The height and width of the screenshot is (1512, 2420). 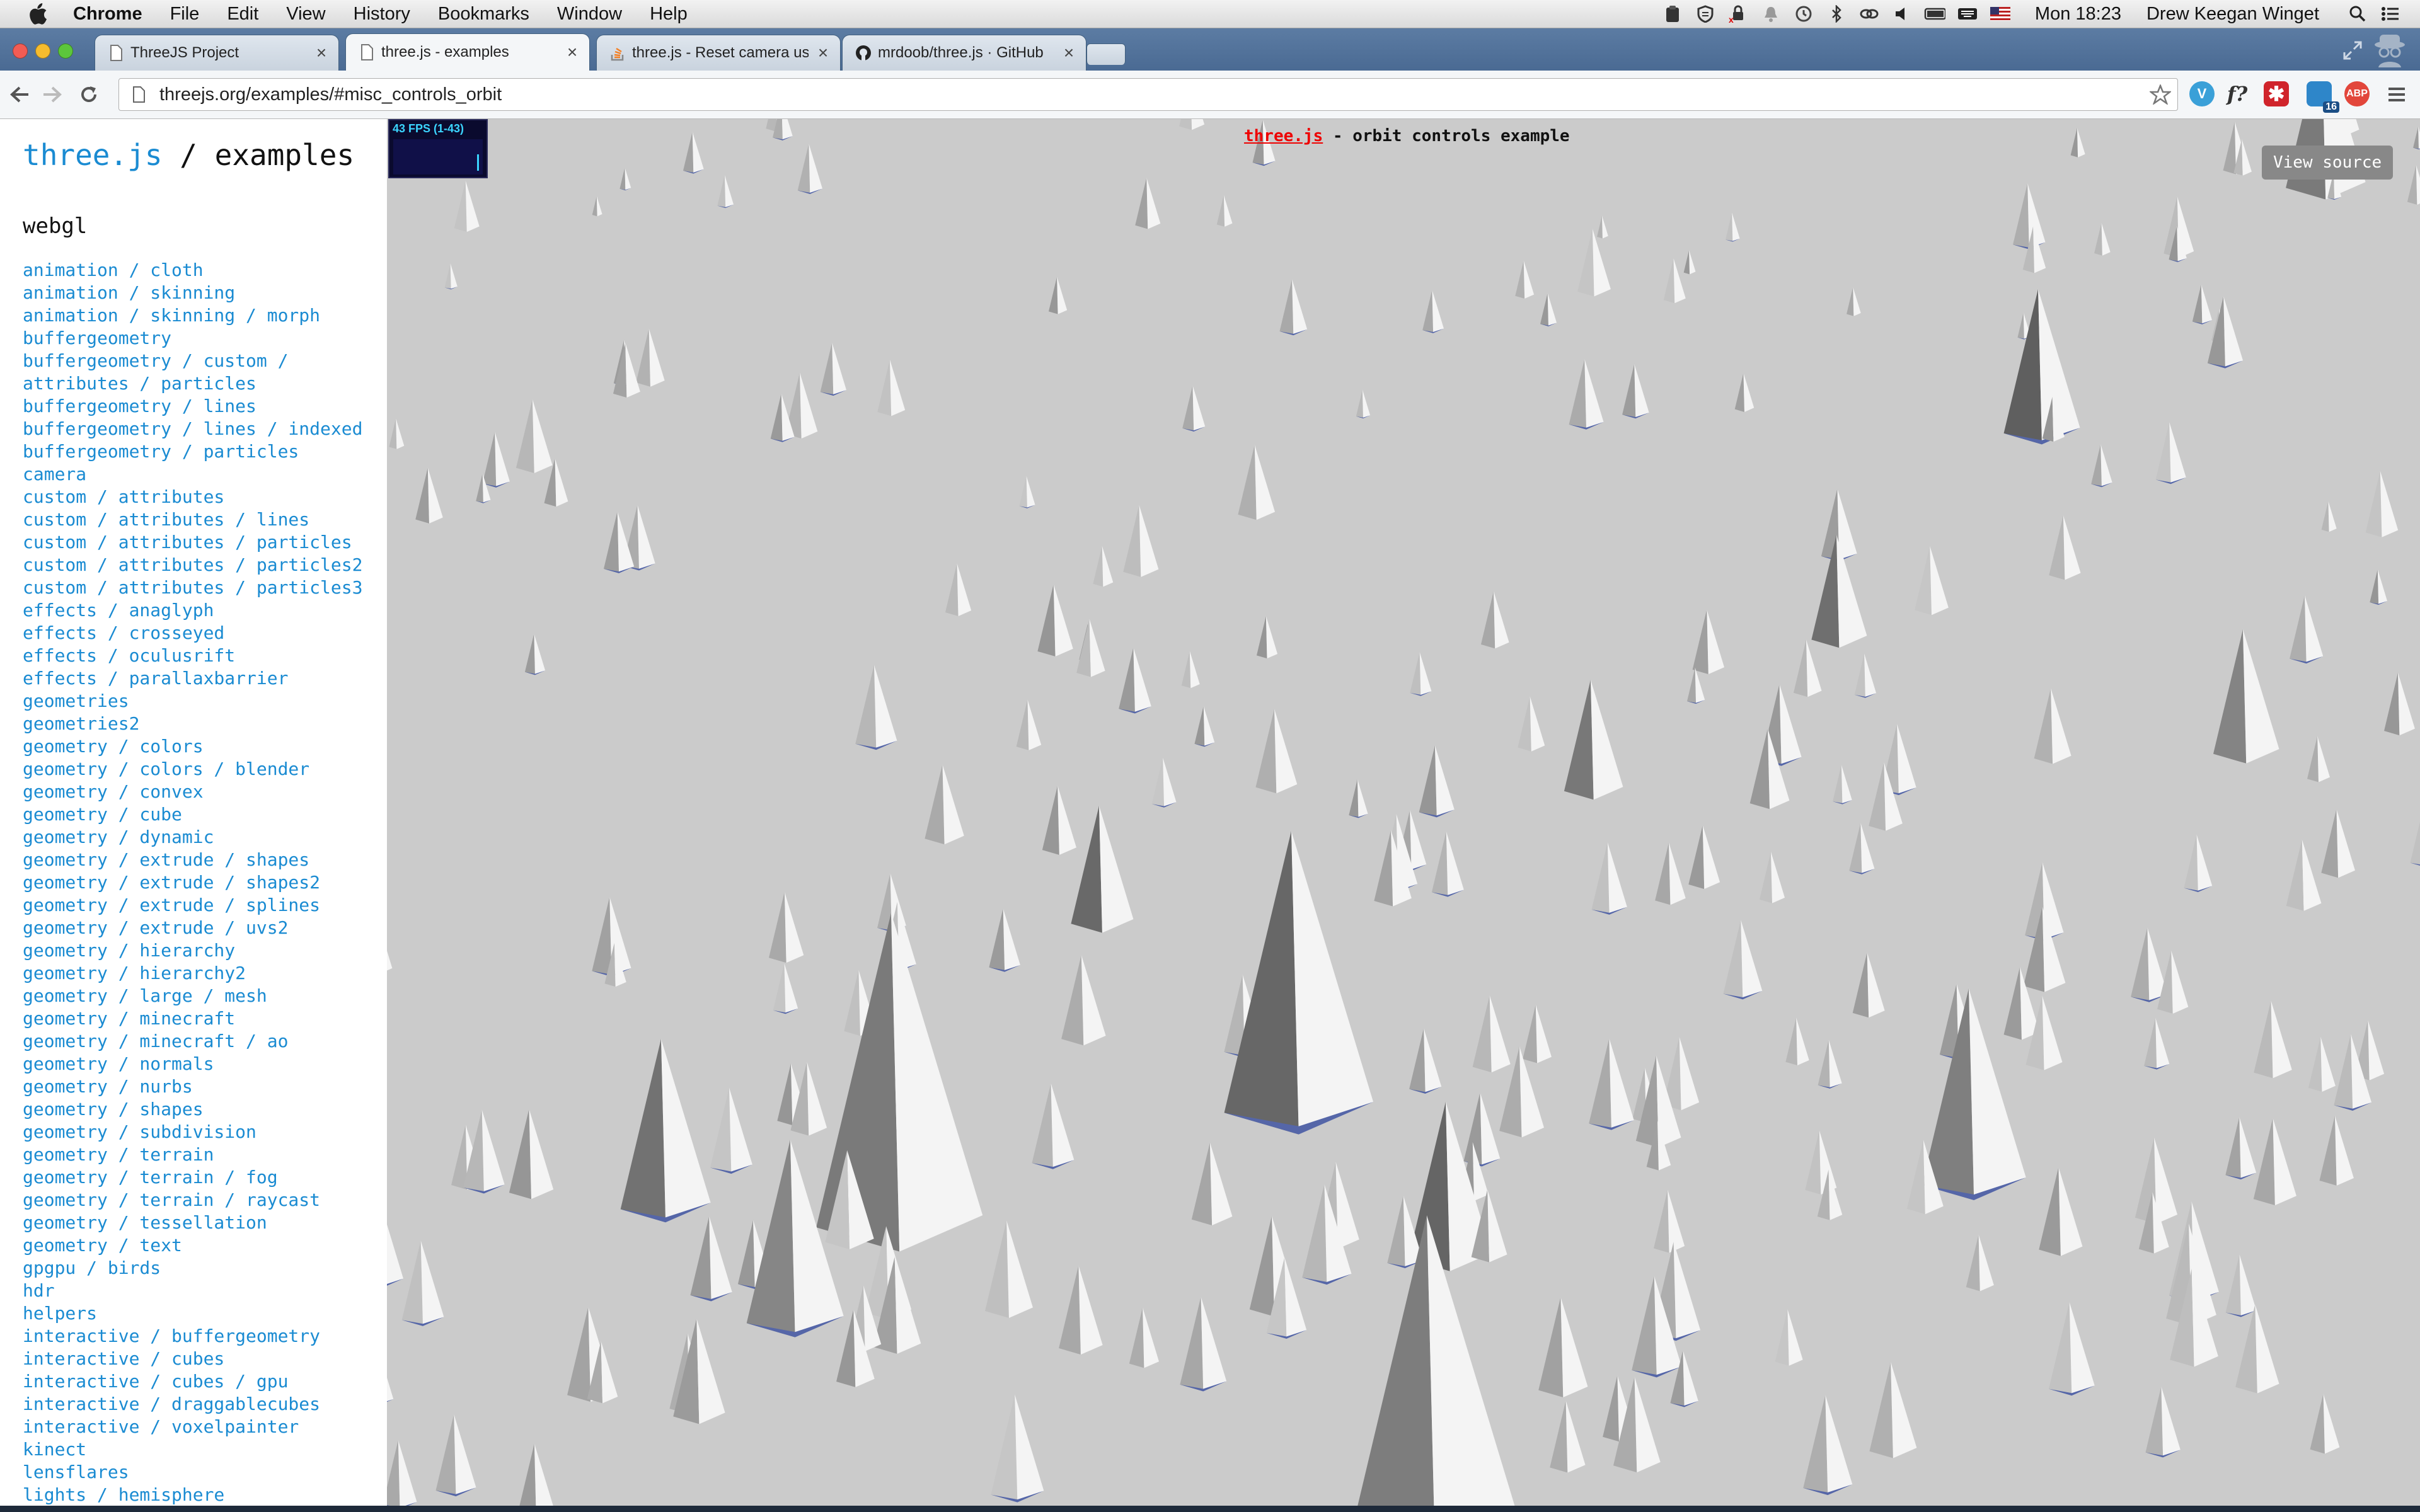 What do you see at coordinates (199, 1472) in the screenshot?
I see `example-link: lensflares` at bounding box center [199, 1472].